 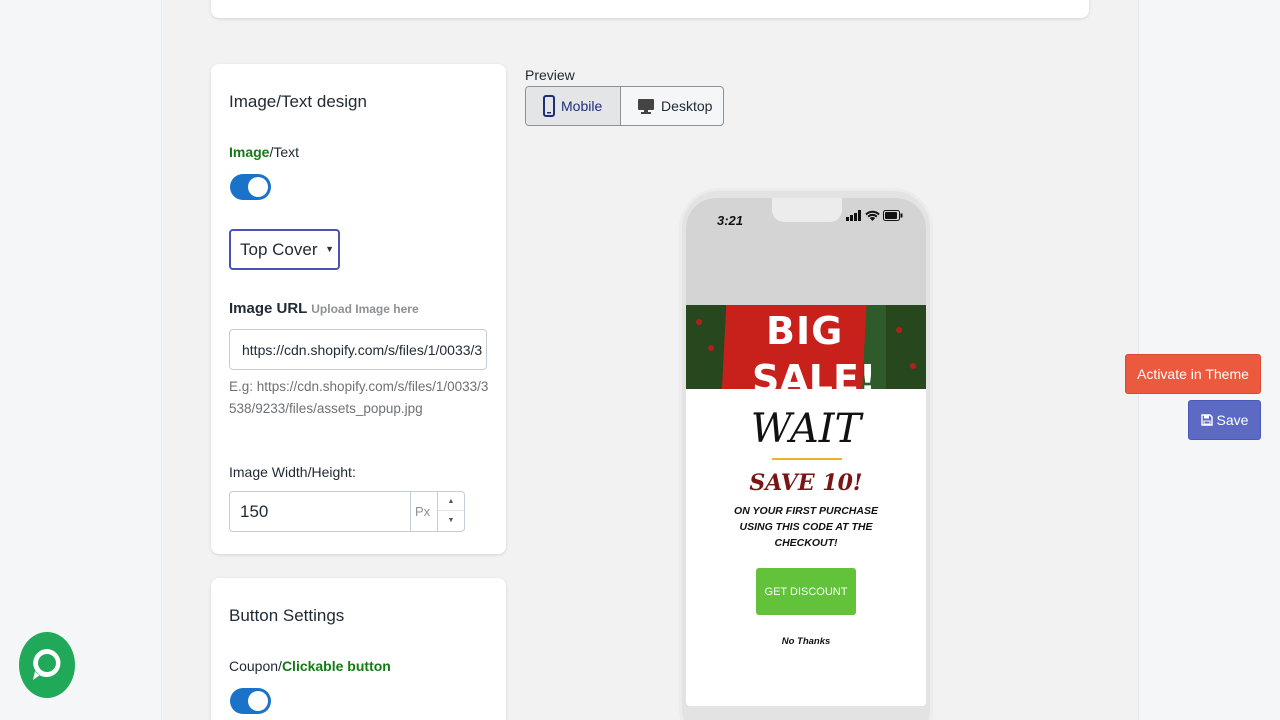 I want to click on coupon-button-toggle, so click(x=250, y=701).